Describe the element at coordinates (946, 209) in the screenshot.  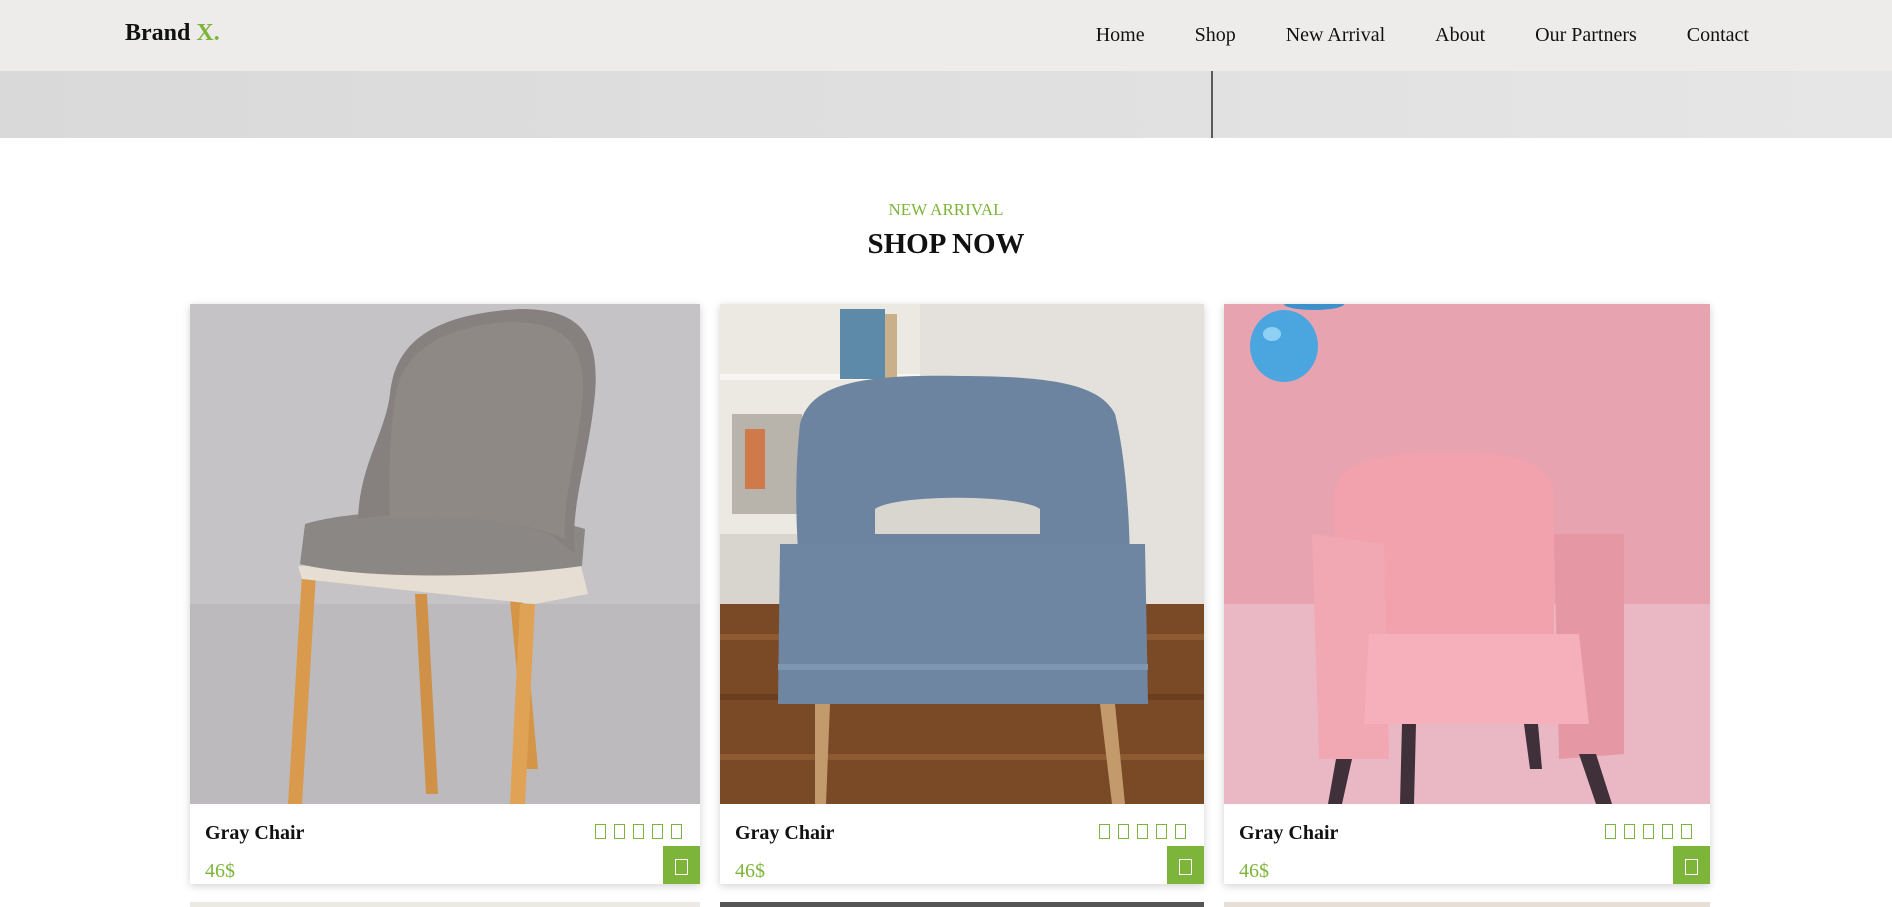
I see `section-eyebrow: NEW ARRIVAL` at that location.